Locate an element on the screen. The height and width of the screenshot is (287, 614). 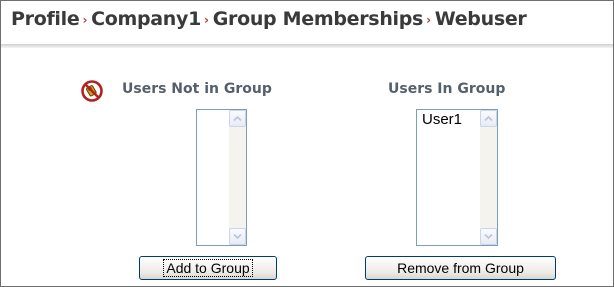
breadcrumb-item-group-memberships: Group Memberships is located at coordinates (318, 19).